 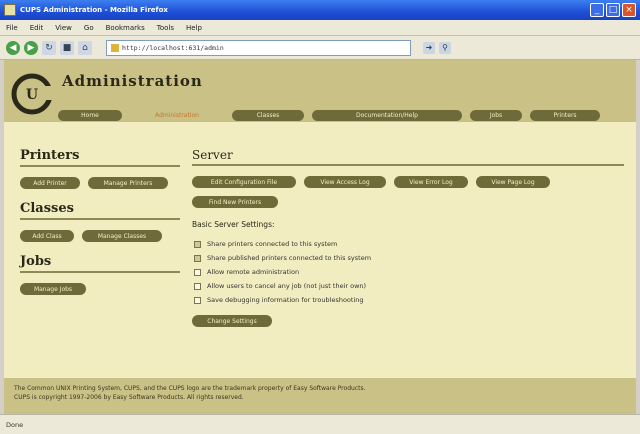 I want to click on tab-jobs: Jobs, so click(x=496, y=115).